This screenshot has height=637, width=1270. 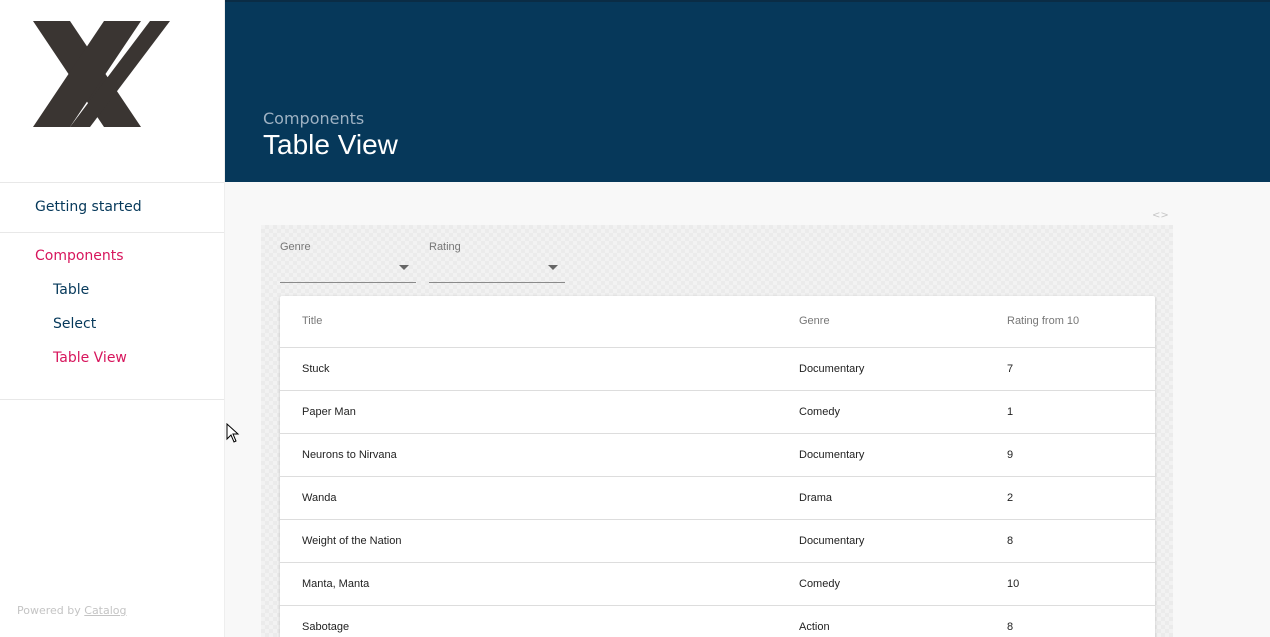 What do you see at coordinates (445, 247) in the screenshot?
I see `rating-select-label: Rating` at bounding box center [445, 247].